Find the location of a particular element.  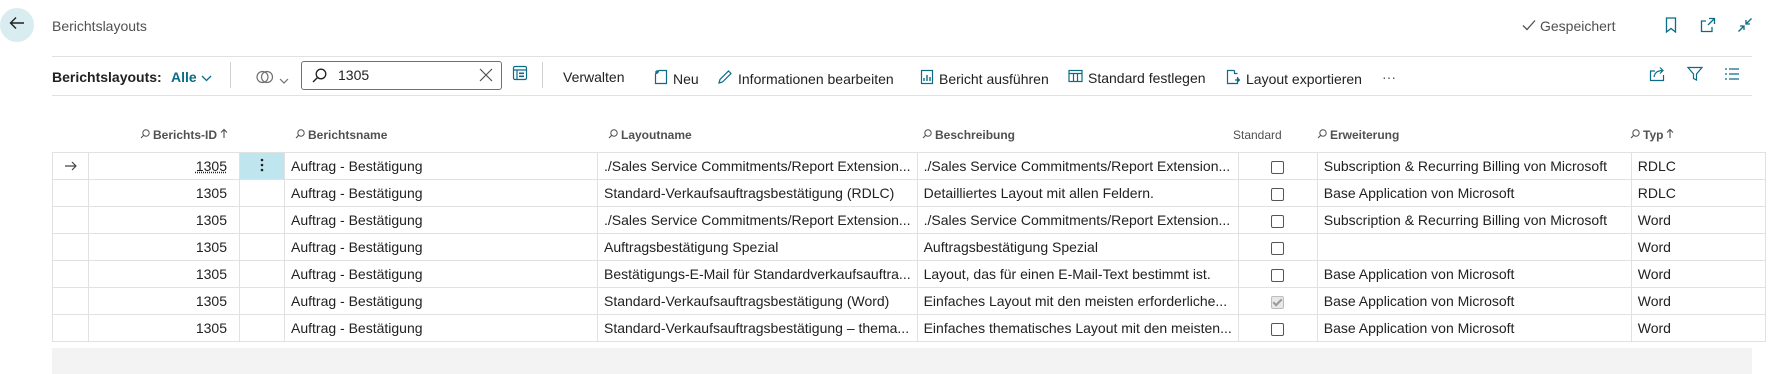

open-new-window-button is located at coordinates (1708, 27).